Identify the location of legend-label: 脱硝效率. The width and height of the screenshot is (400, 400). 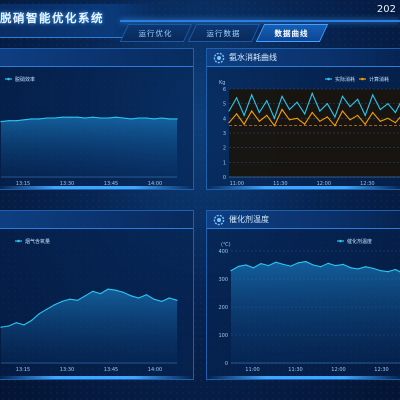
(25, 79).